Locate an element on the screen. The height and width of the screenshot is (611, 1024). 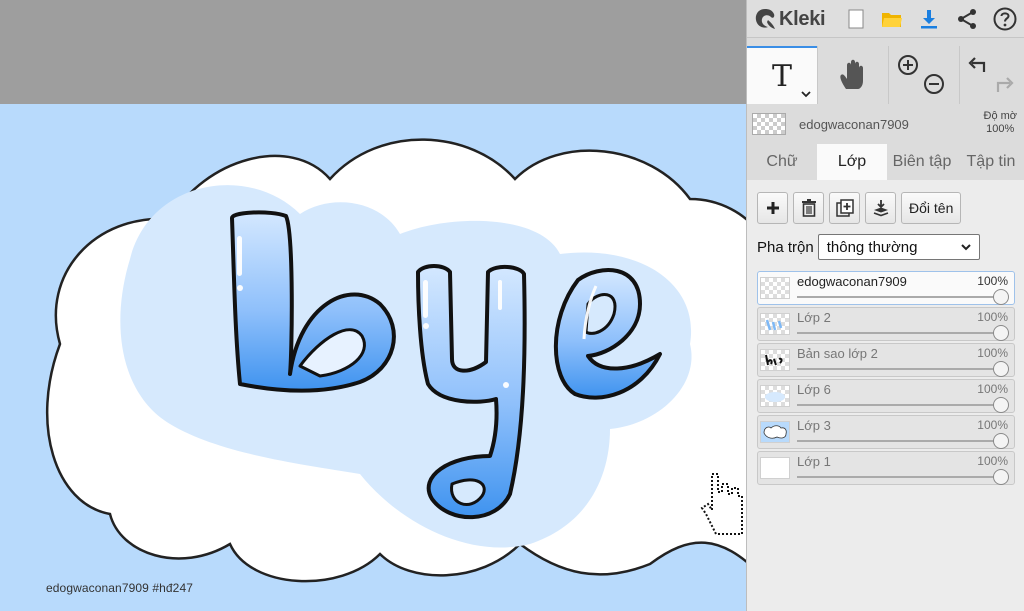
blend-mode-row: Pha trộn thông thường is located at coordinates (868, 247).